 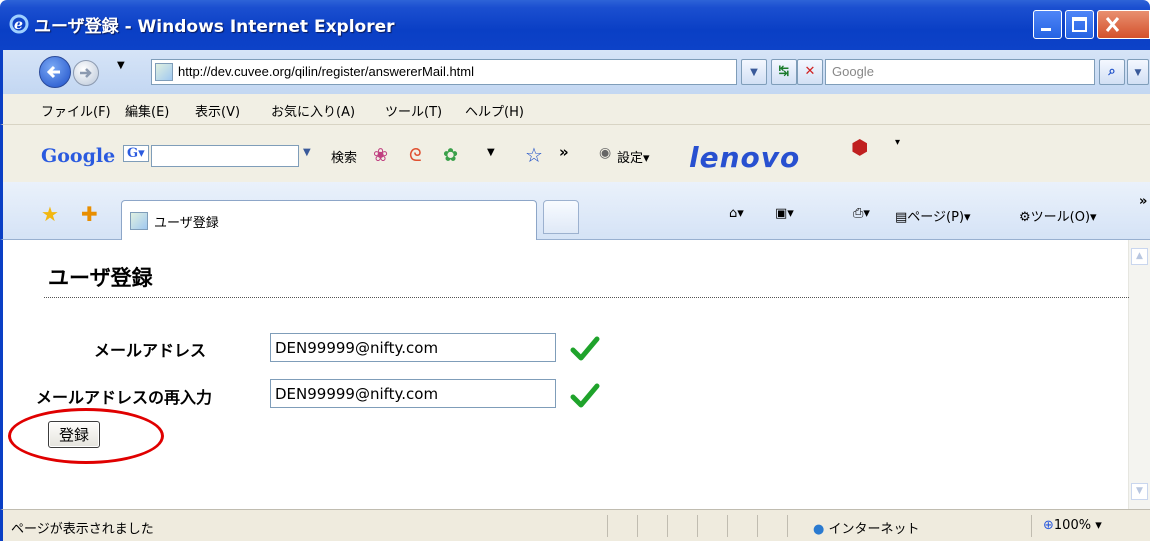 What do you see at coordinates (147, 110) in the screenshot?
I see `menu-edit: 編集(E)` at bounding box center [147, 110].